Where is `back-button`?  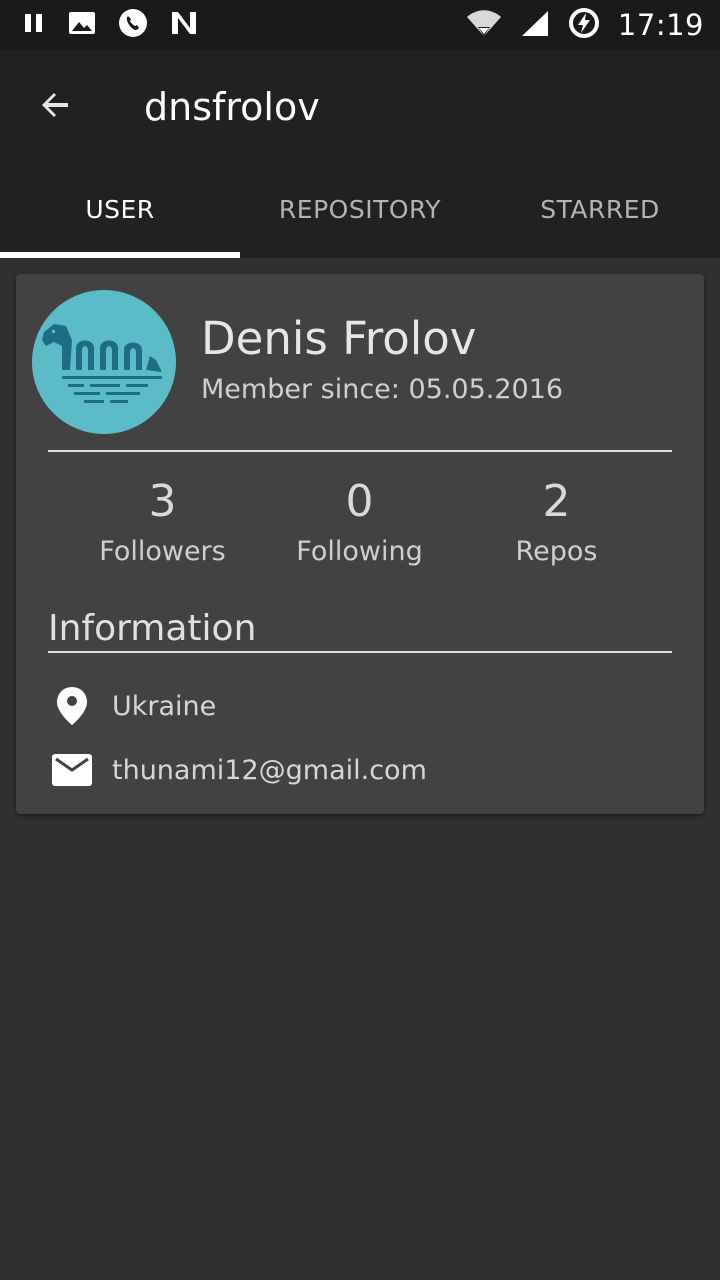 back-button is located at coordinates (56, 107).